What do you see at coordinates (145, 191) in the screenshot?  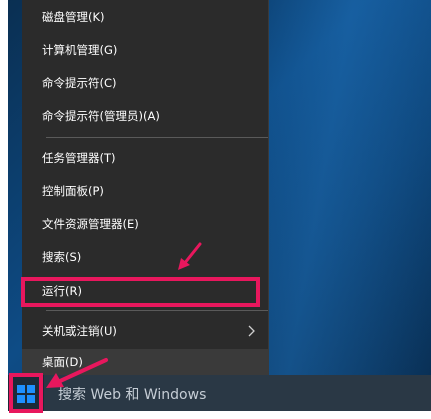 I see `menu-item-control-panel: 控制面板(P)` at bounding box center [145, 191].